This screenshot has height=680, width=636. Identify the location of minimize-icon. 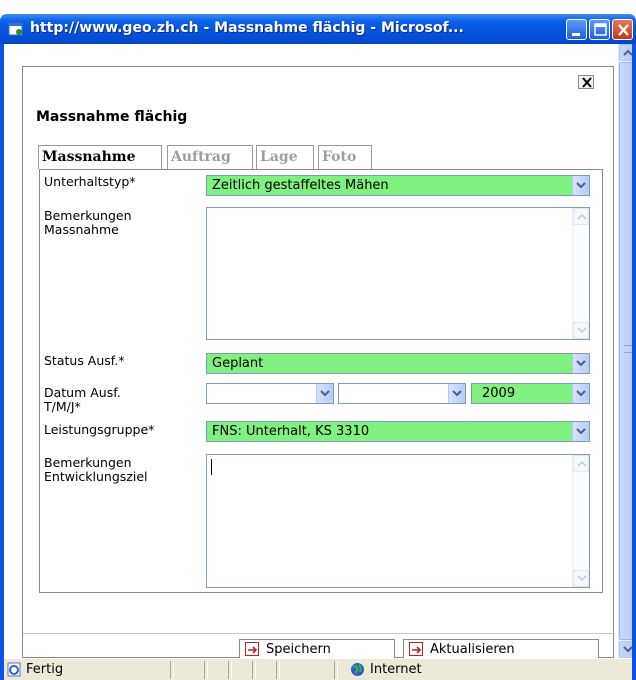
(576, 34).